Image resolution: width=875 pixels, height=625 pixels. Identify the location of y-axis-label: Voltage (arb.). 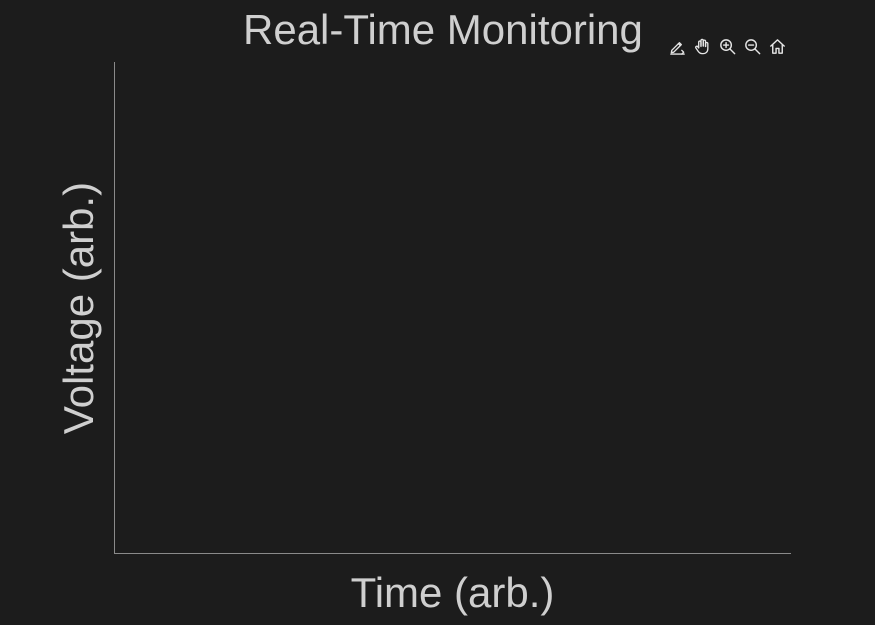
(78, 308).